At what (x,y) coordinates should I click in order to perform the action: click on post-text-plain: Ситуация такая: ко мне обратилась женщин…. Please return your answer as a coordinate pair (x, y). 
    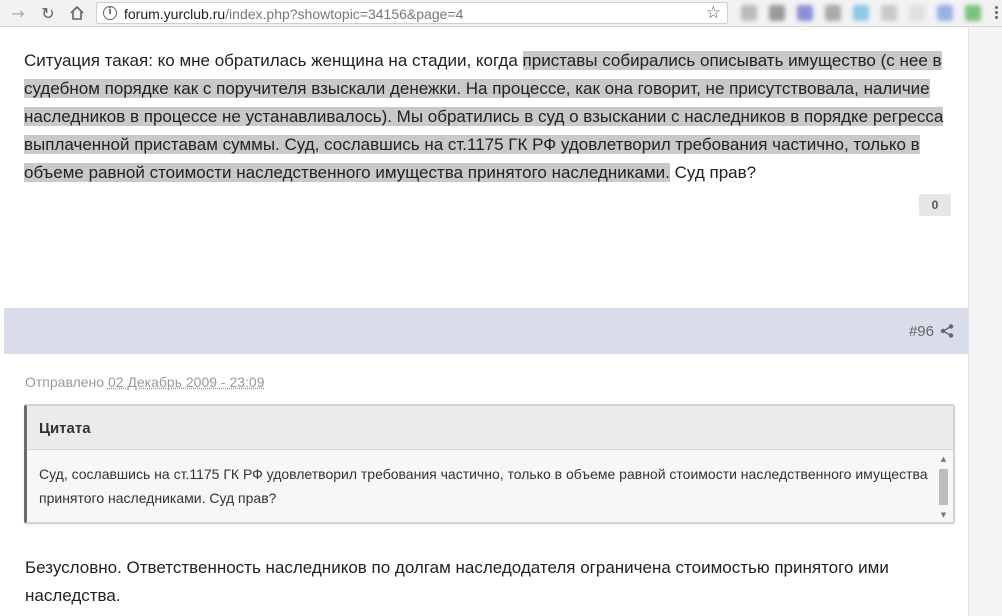
    Looking at the image, I should click on (273, 60).